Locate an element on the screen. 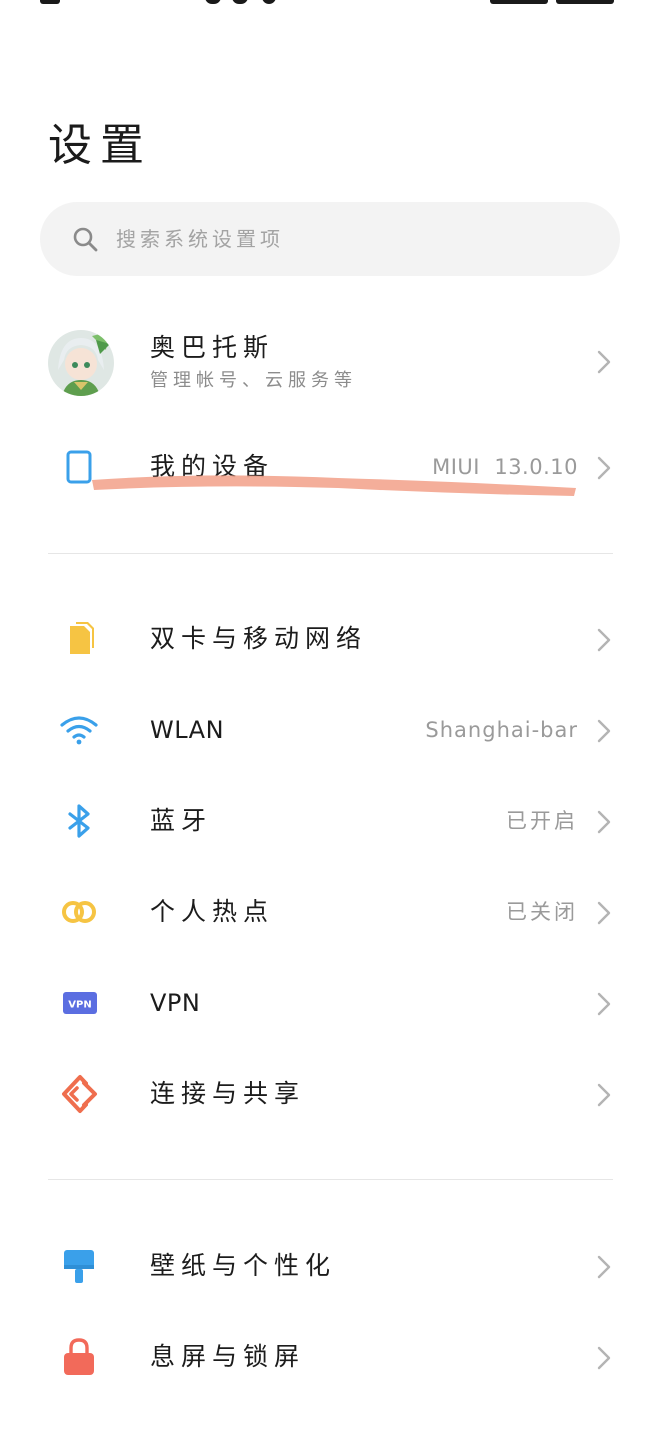 This screenshot has width=660, height=1429. search-bar is located at coordinates (330, 239).